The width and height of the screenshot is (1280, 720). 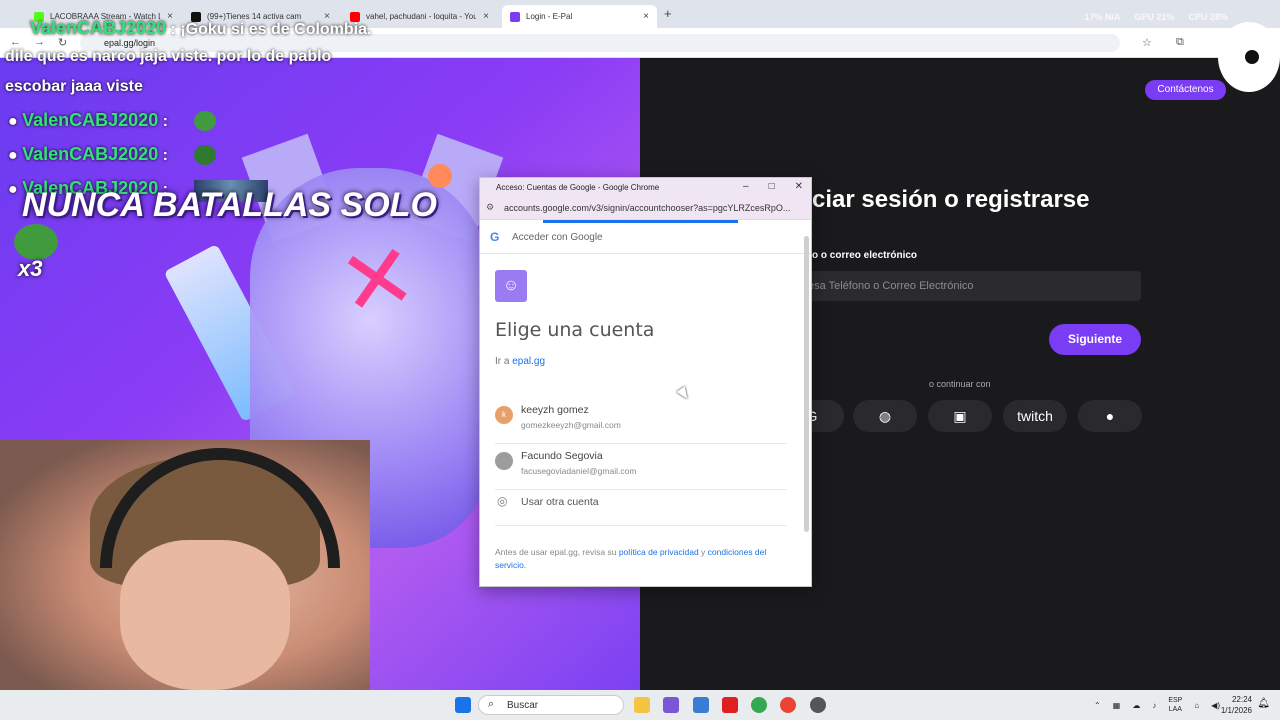 I want to click on account-circle-icon: ◎, so click(x=502, y=501).